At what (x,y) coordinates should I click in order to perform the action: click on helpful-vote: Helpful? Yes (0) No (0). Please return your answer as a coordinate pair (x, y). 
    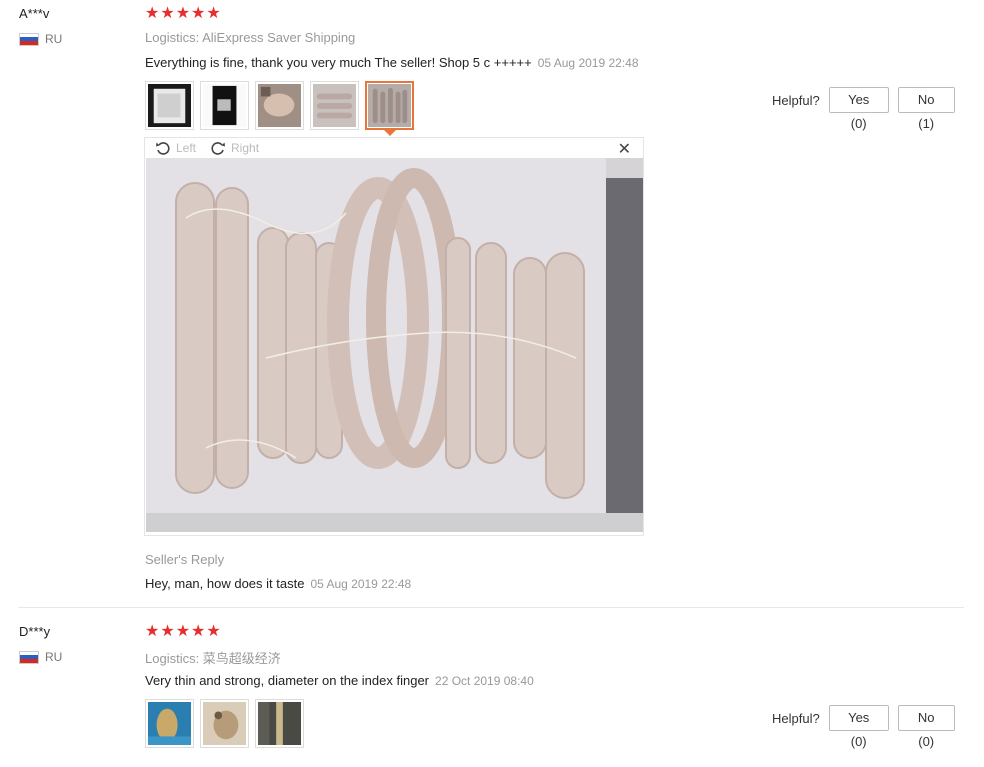
    Looking at the image, I should click on (863, 727).